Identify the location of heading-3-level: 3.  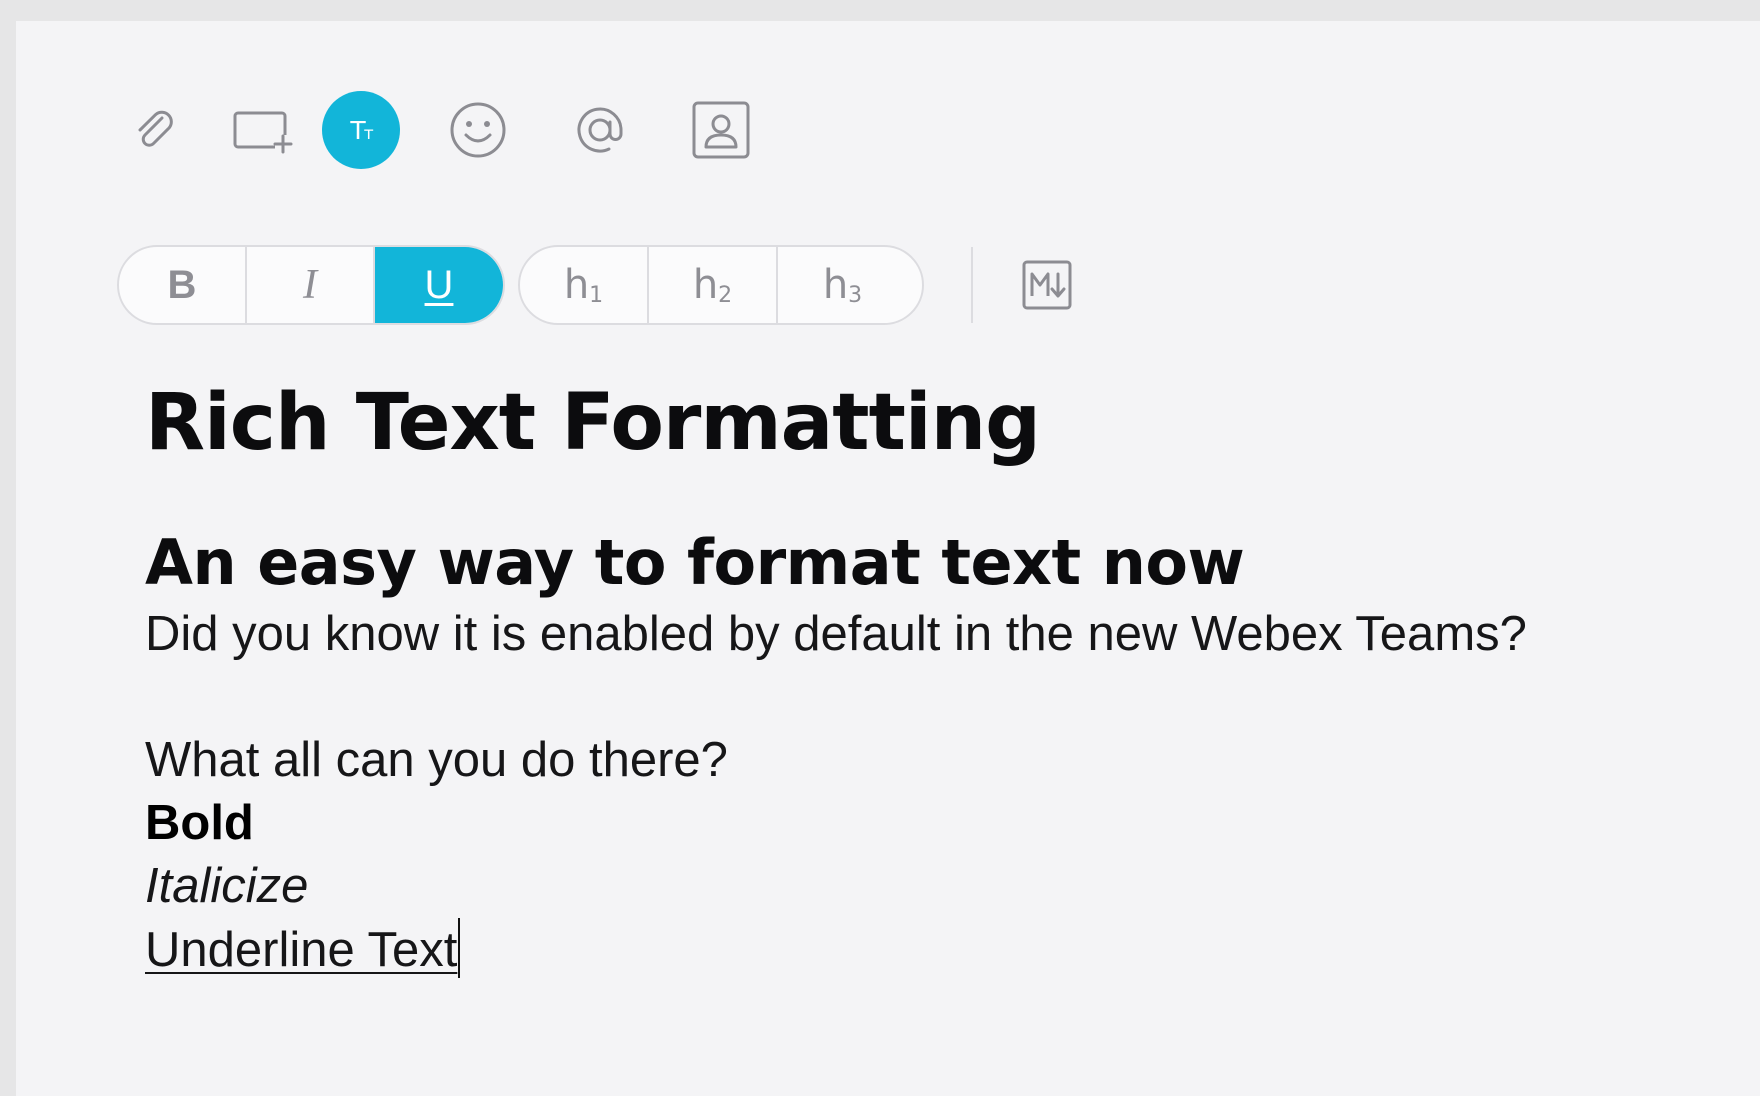
(855, 295).